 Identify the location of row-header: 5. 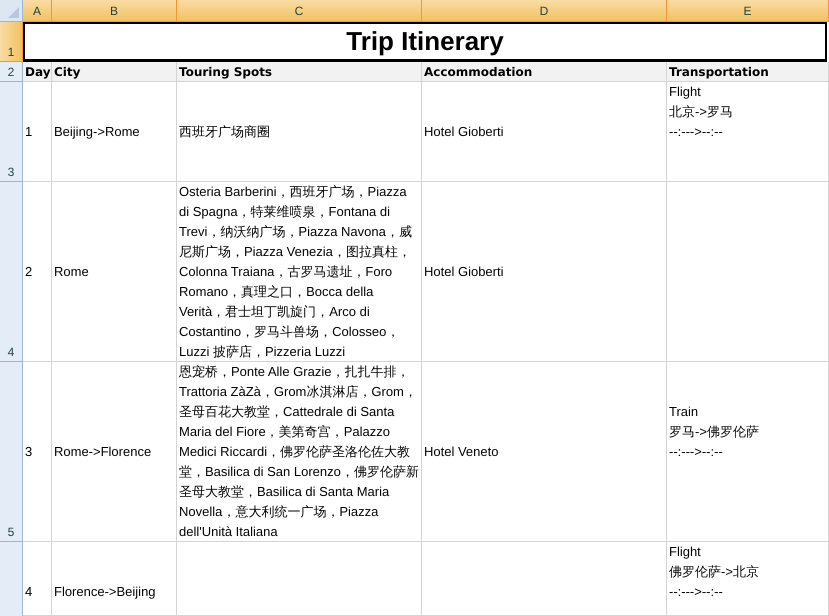
(11, 452).